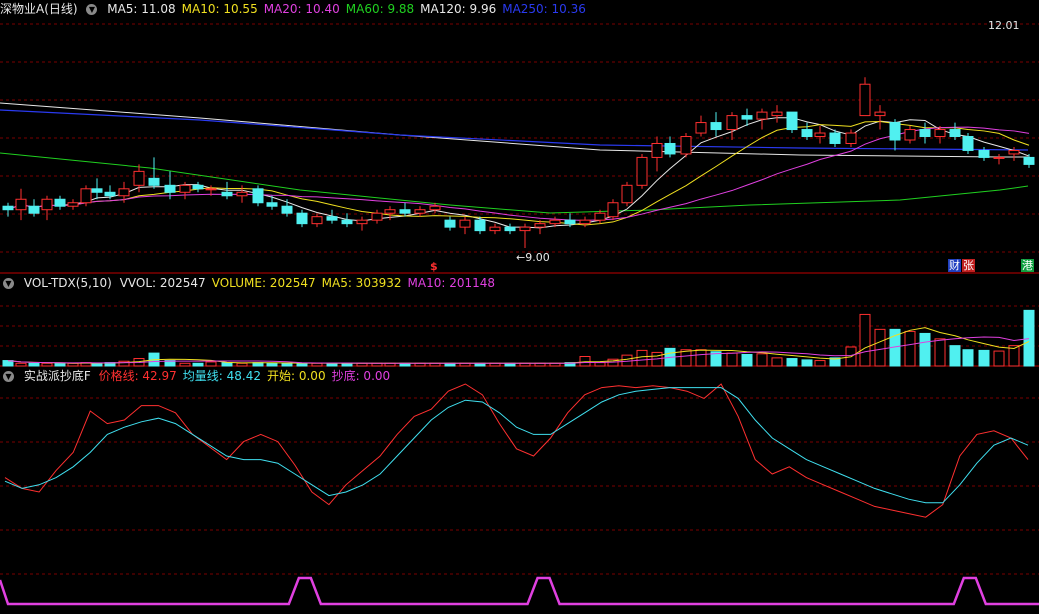  What do you see at coordinates (434, 266) in the screenshot?
I see `dollar-marker: $` at bounding box center [434, 266].